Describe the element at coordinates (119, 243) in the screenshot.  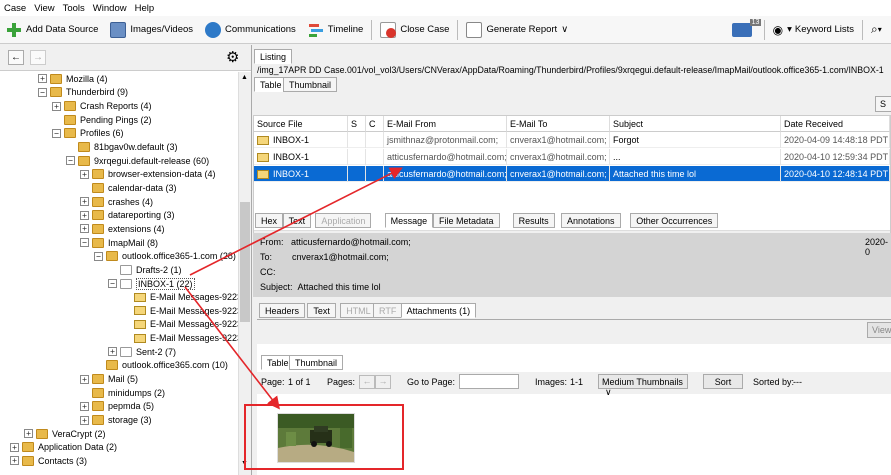
I see `tree-item: − ImapMail (8)` at that location.